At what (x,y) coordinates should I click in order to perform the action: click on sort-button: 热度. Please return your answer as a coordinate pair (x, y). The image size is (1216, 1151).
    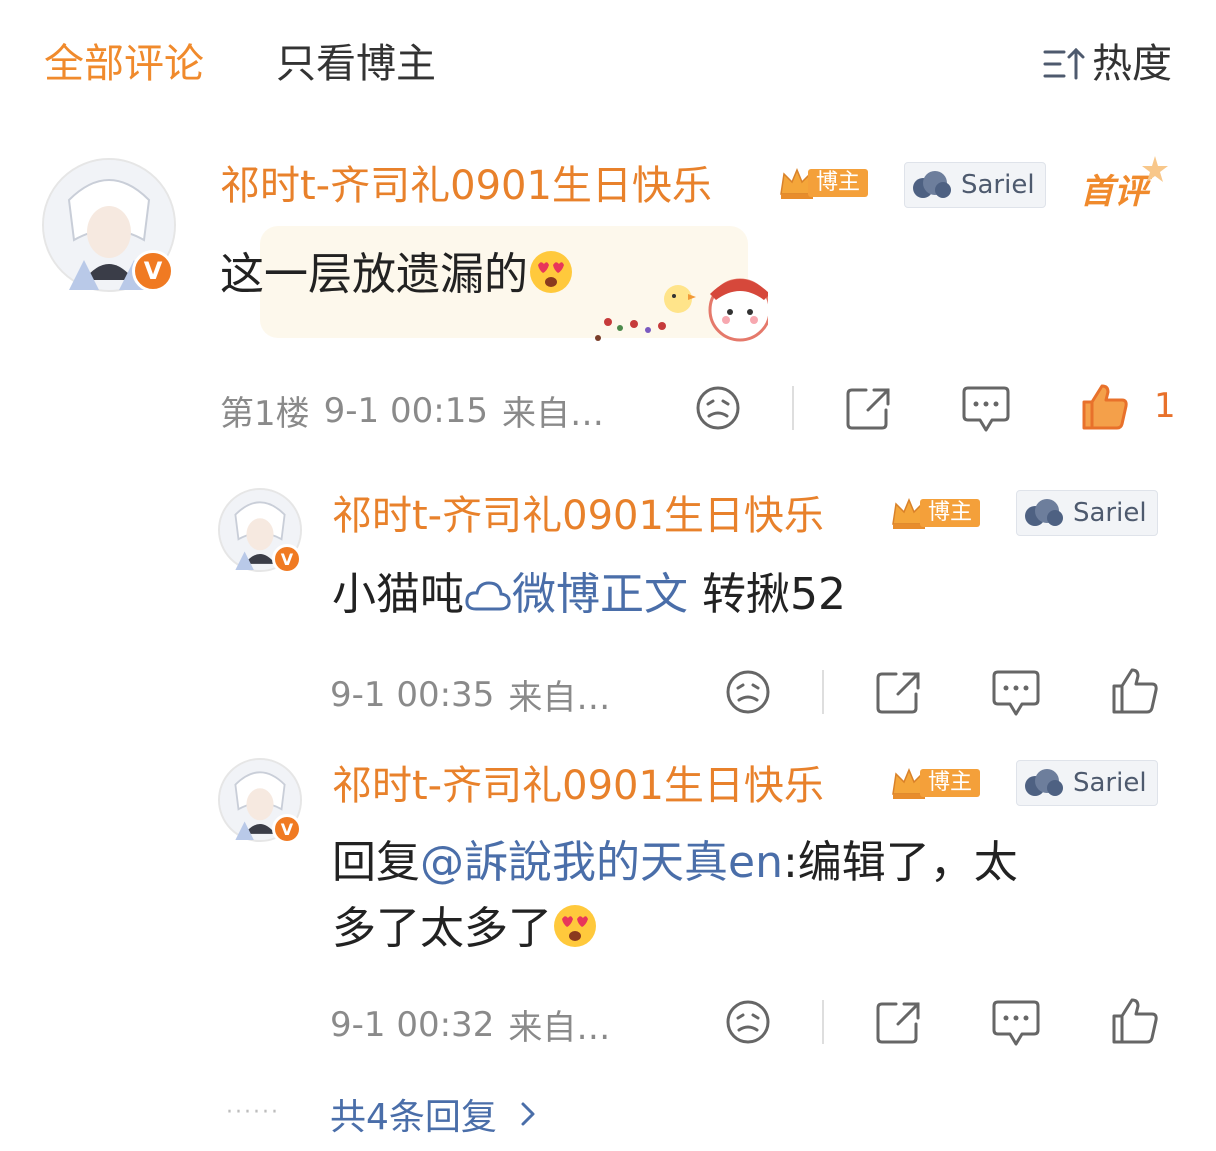
    Looking at the image, I should click on (1107, 64).